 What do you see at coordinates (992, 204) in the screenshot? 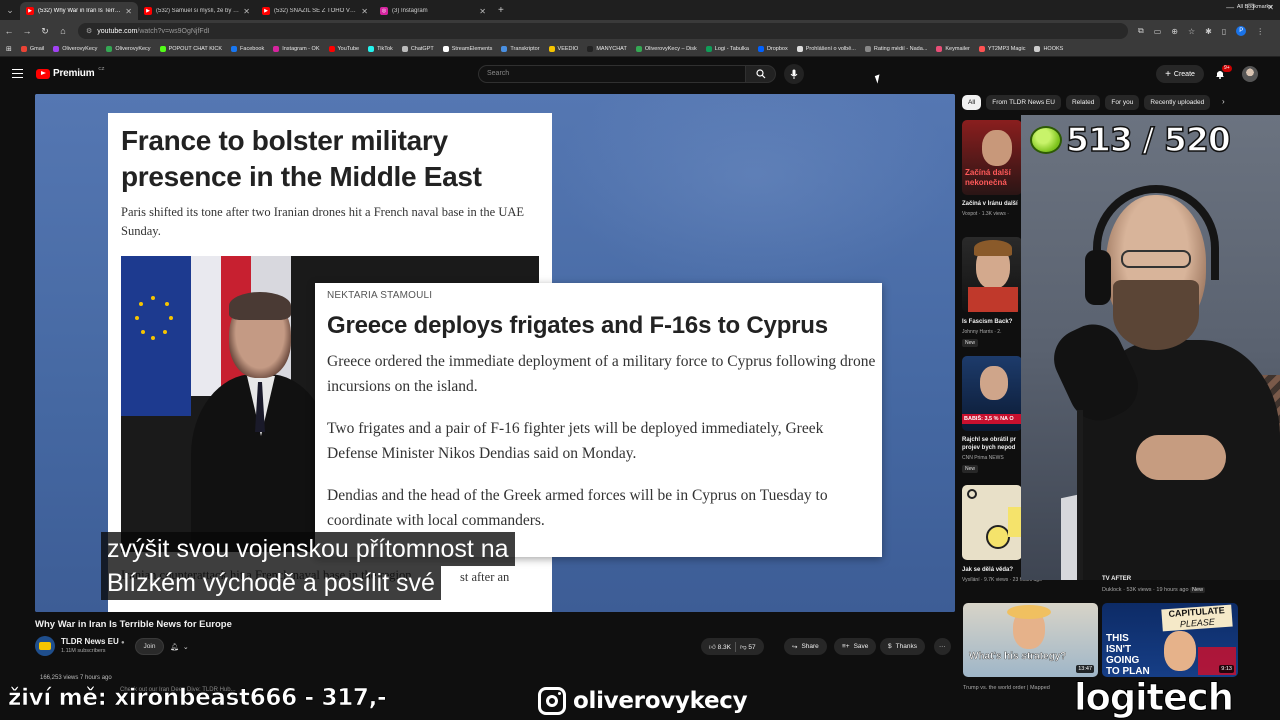
I see `rec-title-1: Začíná v Íránu další` at bounding box center [992, 204].